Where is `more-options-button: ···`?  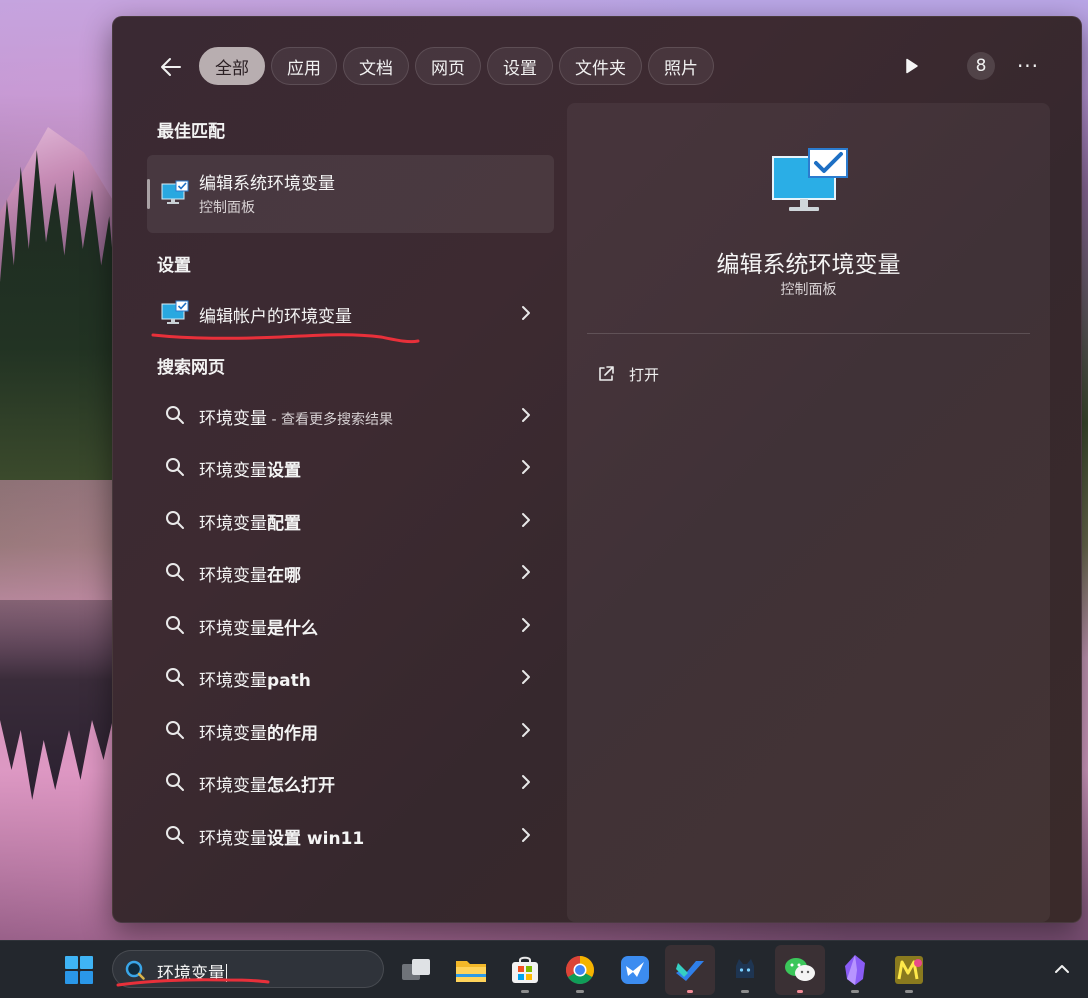
more-options-button: ··· is located at coordinates (1028, 66).